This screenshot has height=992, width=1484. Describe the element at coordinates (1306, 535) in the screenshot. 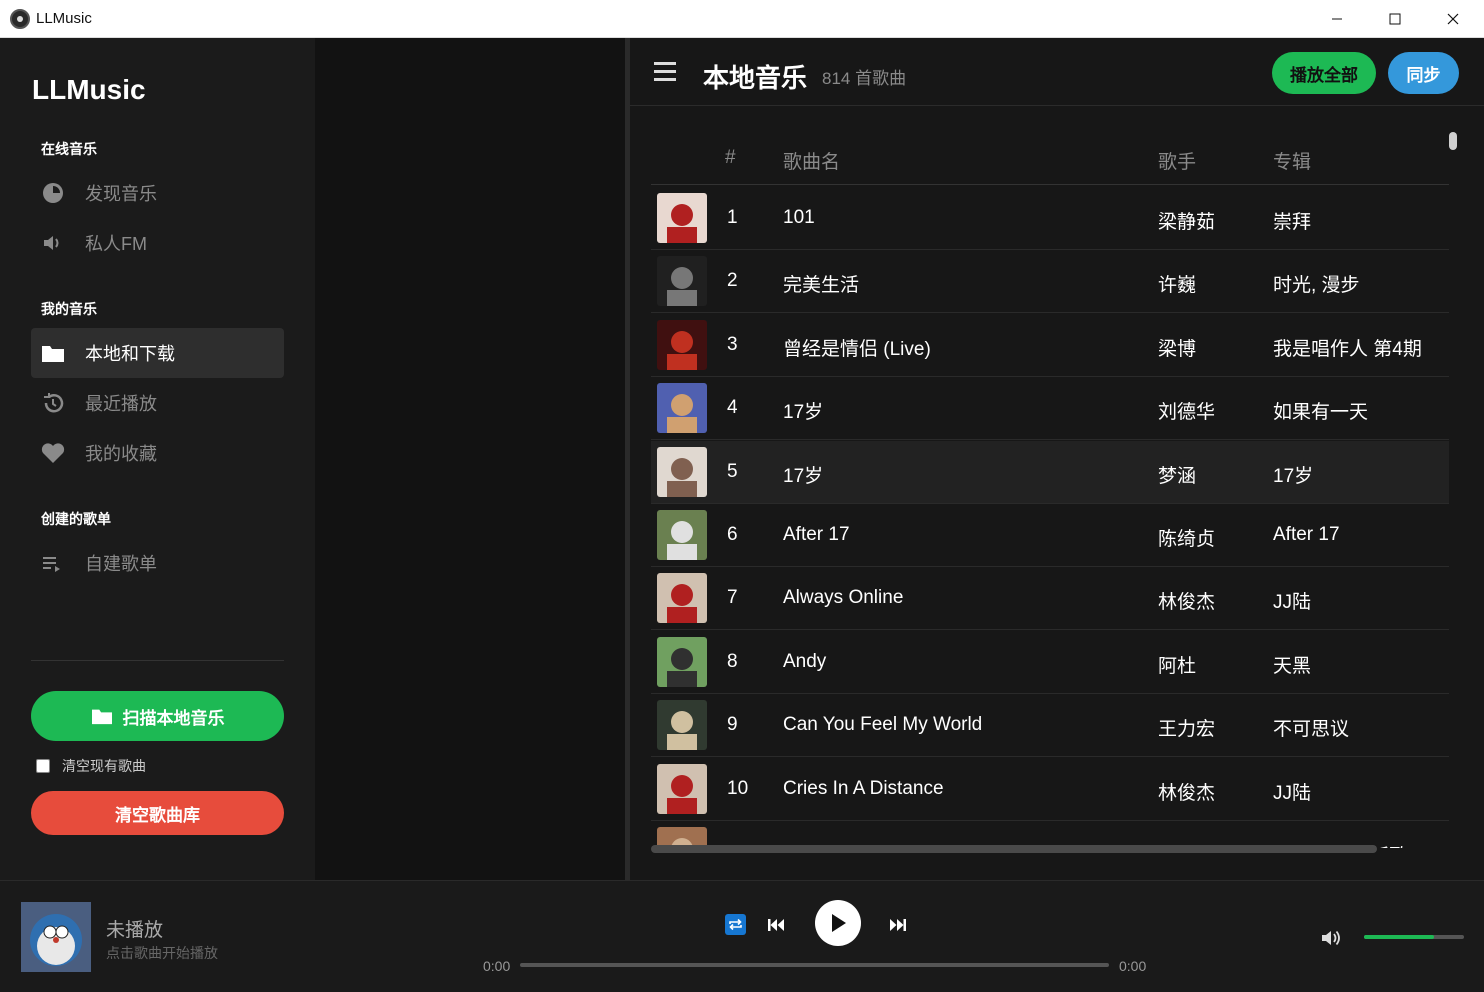

I see `song-album: After 17` at that location.